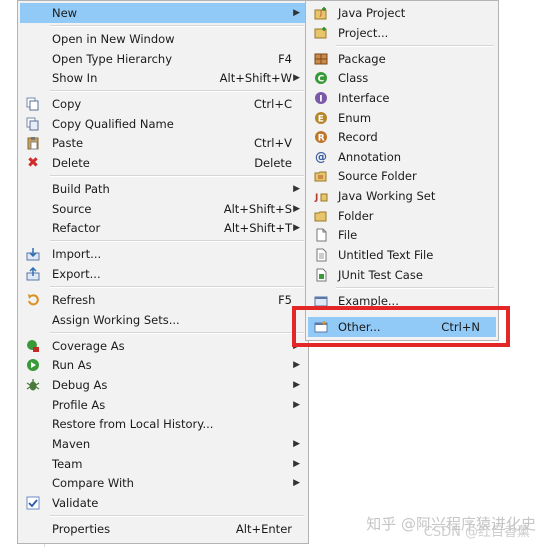 The width and height of the screenshot is (550, 547). I want to click on menu-item-label: Enum, so click(355, 118).